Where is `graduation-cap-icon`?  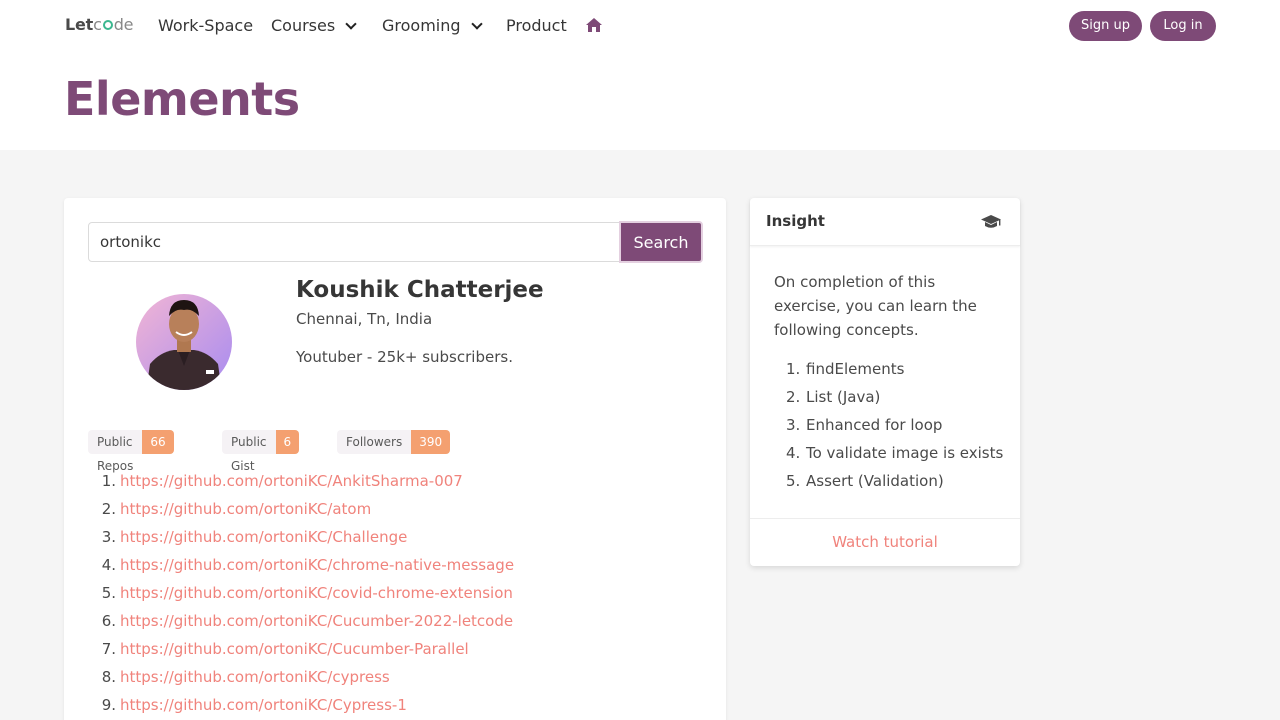
graduation-cap-icon is located at coordinates (991, 221).